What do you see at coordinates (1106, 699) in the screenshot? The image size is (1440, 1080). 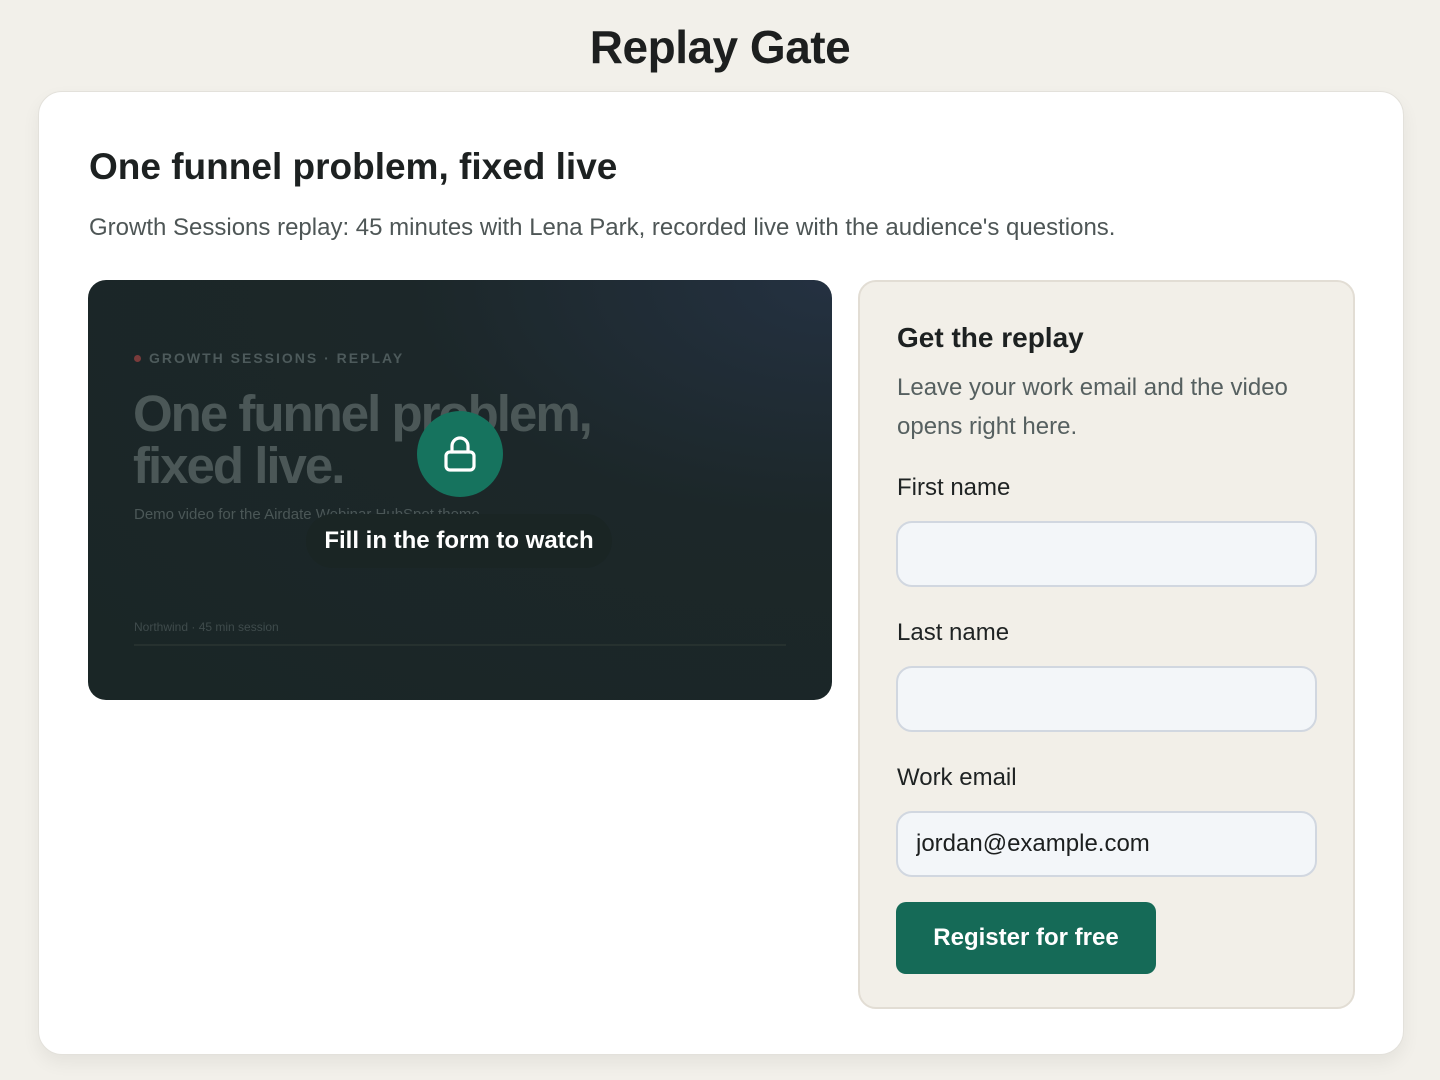 I see `last-name-input` at bounding box center [1106, 699].